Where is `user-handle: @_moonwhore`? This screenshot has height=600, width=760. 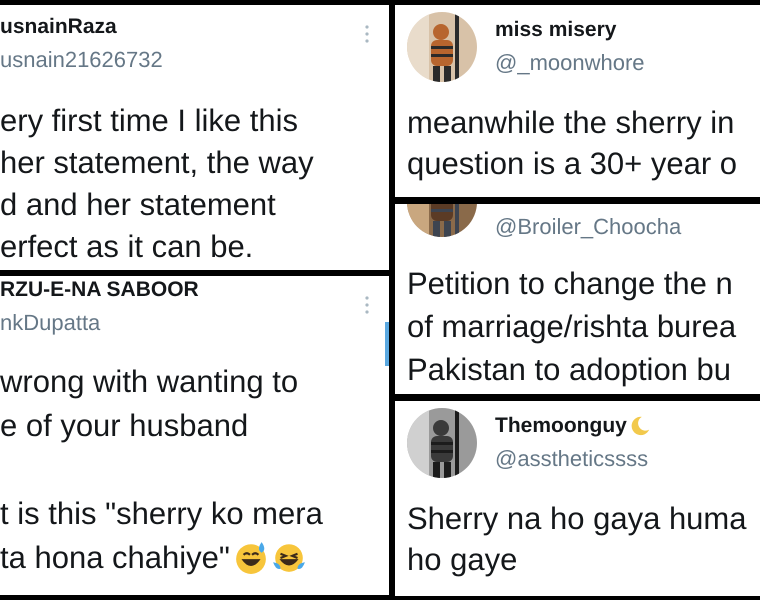 user-handle: @_moonwhore is located at coordinates (570, 63).